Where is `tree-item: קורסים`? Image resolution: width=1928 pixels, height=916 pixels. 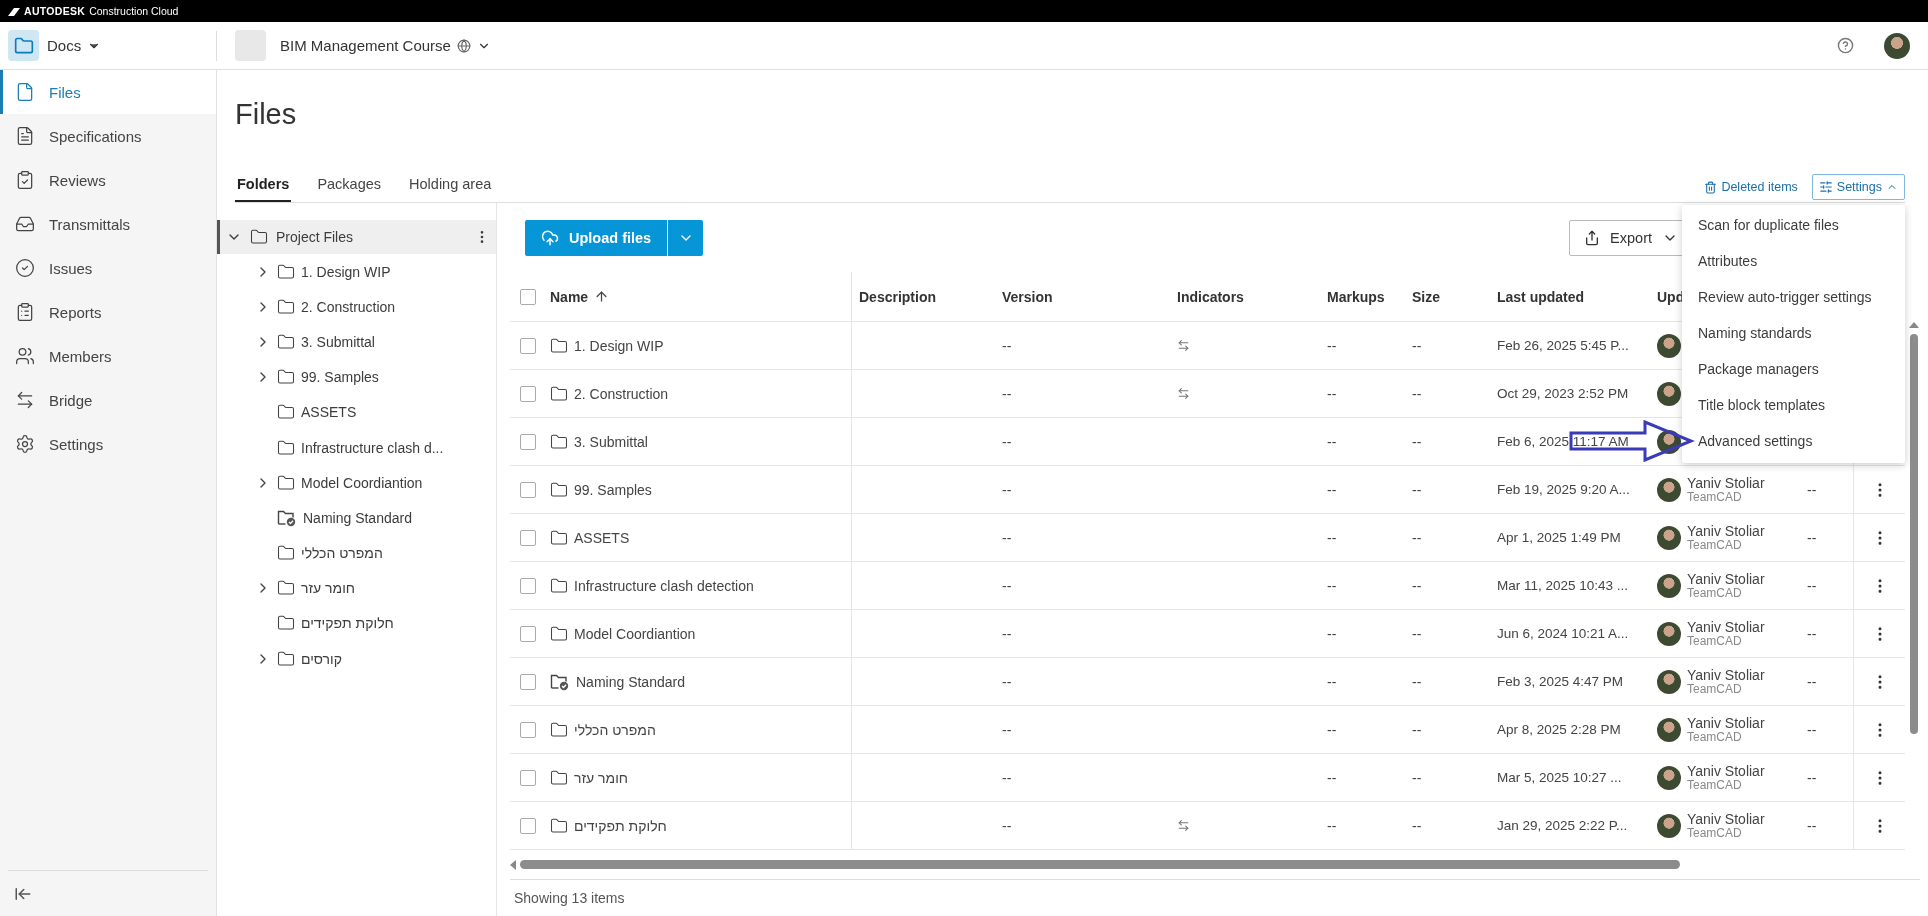
tree-item: קורסים is located at coordinates (356, 659).